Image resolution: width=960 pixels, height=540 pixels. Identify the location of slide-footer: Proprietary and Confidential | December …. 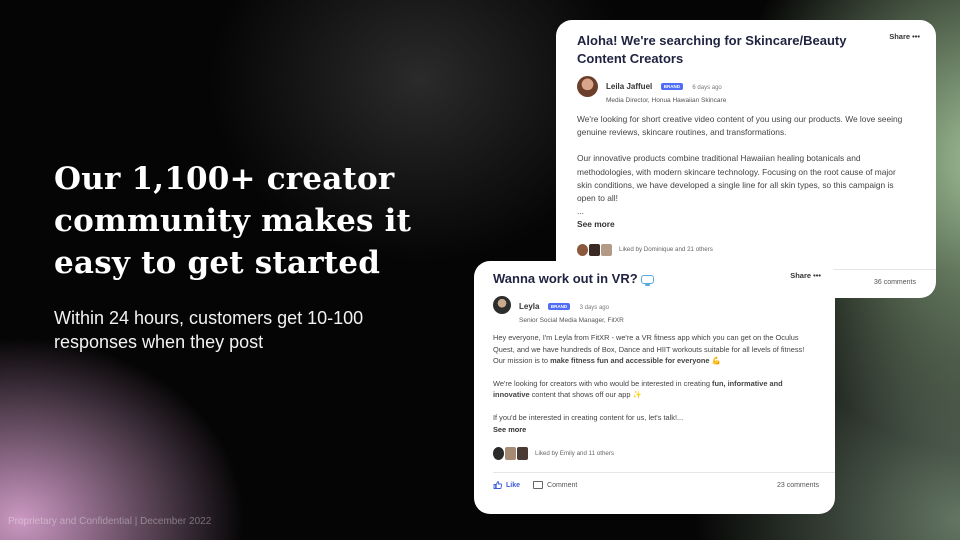
(110, 521).